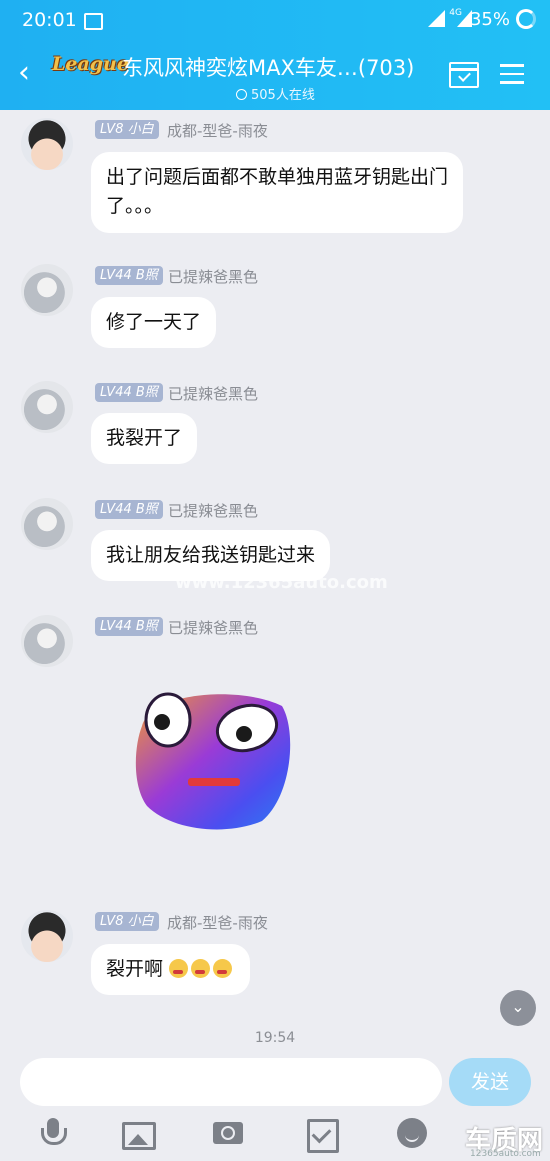  Describe the element at coordinates (49, 20) in the screenshot. I see `status-time: 20:01` at that location.